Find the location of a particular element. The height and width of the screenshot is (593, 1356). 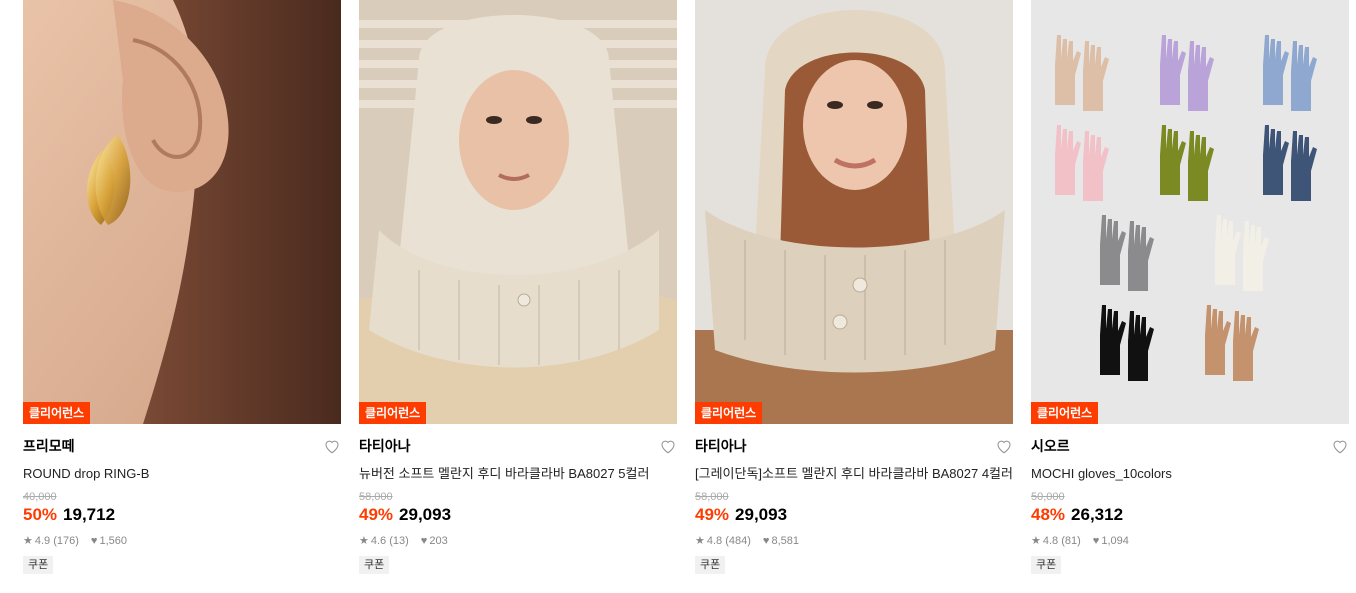

review-count: (13) is located at coordinates (399, 541).